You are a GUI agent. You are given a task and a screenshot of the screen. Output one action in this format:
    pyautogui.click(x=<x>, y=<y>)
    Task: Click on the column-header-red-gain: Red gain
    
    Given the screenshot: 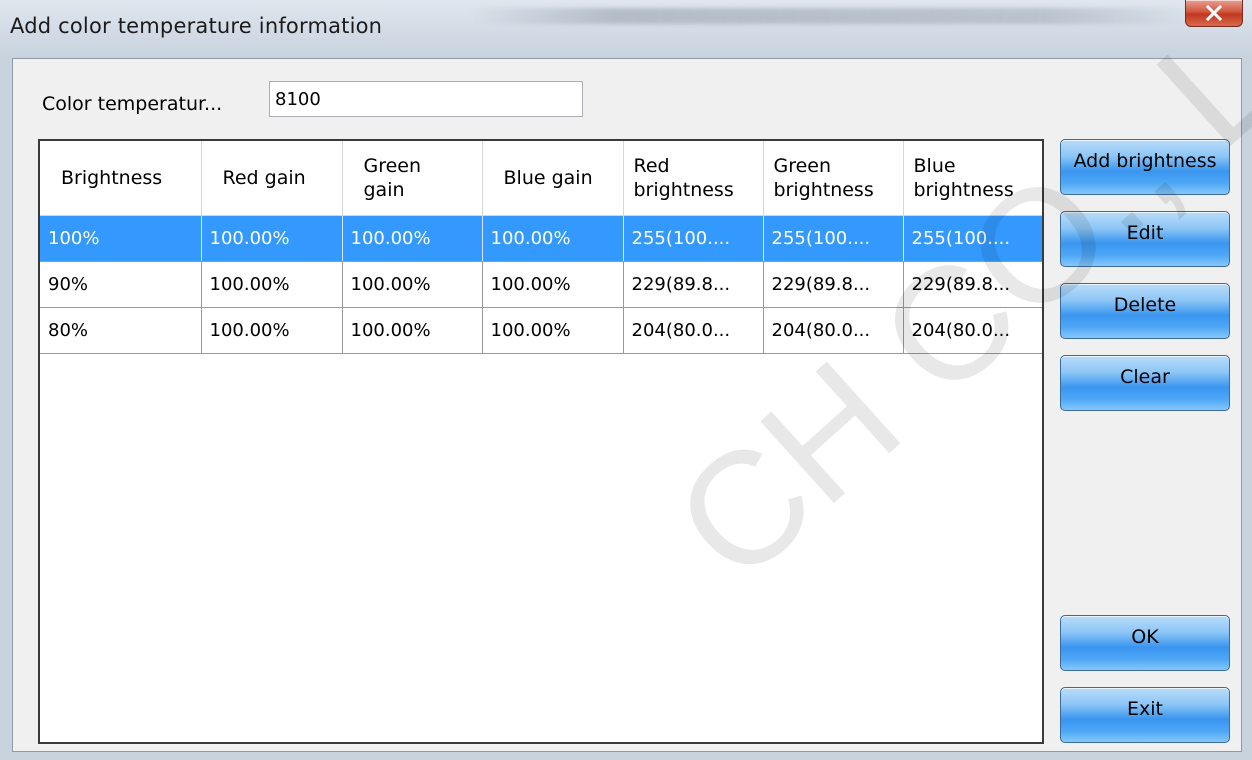 What is the action you would take?
    pyautogui.click(x=272, y=178)
    